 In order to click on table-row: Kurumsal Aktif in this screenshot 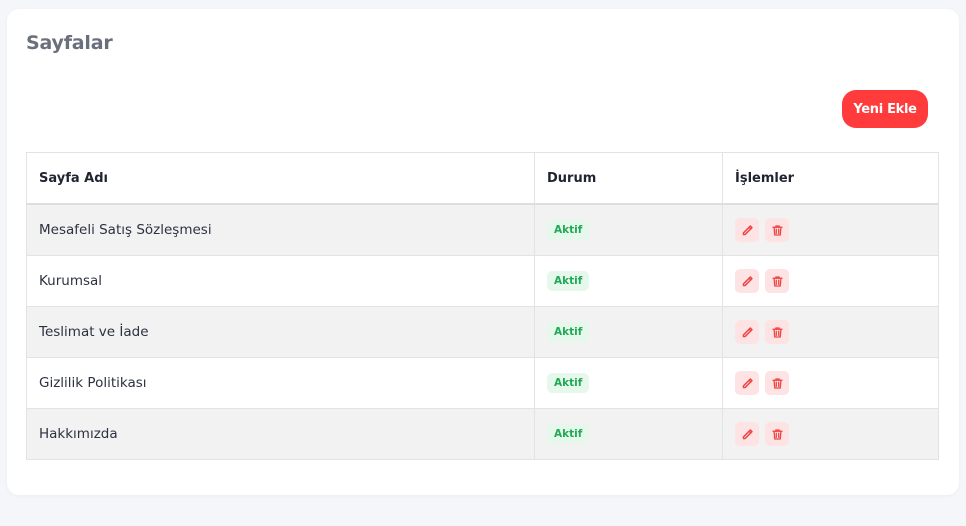, I will do `click(482, 281)`.